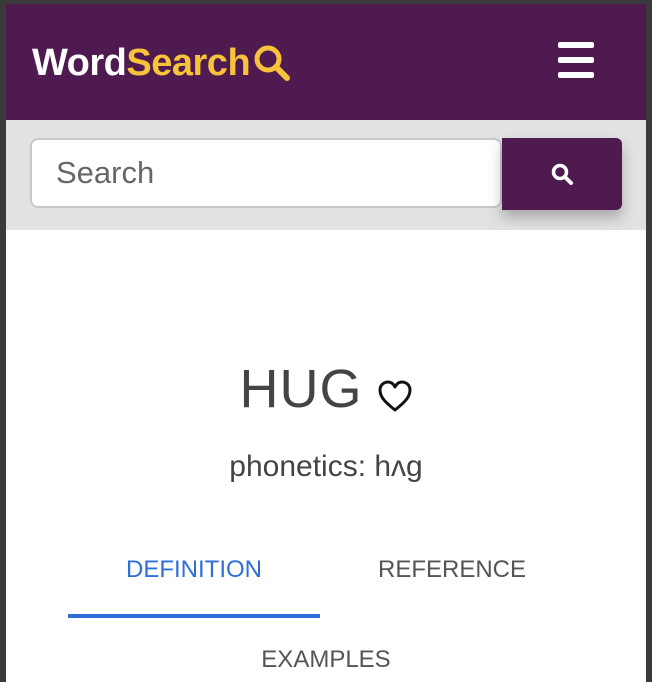 The image size is (652, 682). Describe the element at coordinates (188, 62) in the screenshot. I see `logo-search-text: Search` at that location.